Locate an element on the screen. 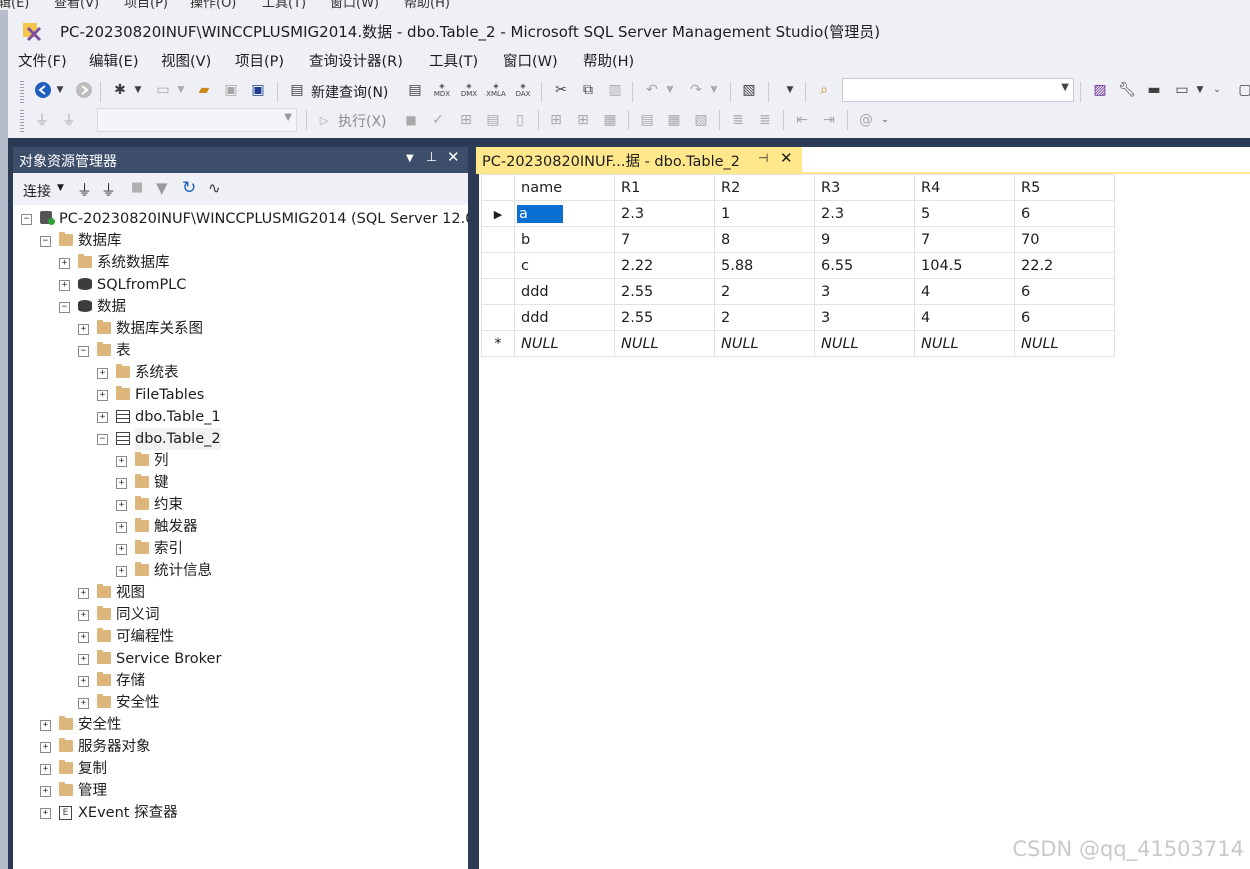 This screenshot has height=869, width=1250. grid-cell: b is located at coordinates (564, 239).